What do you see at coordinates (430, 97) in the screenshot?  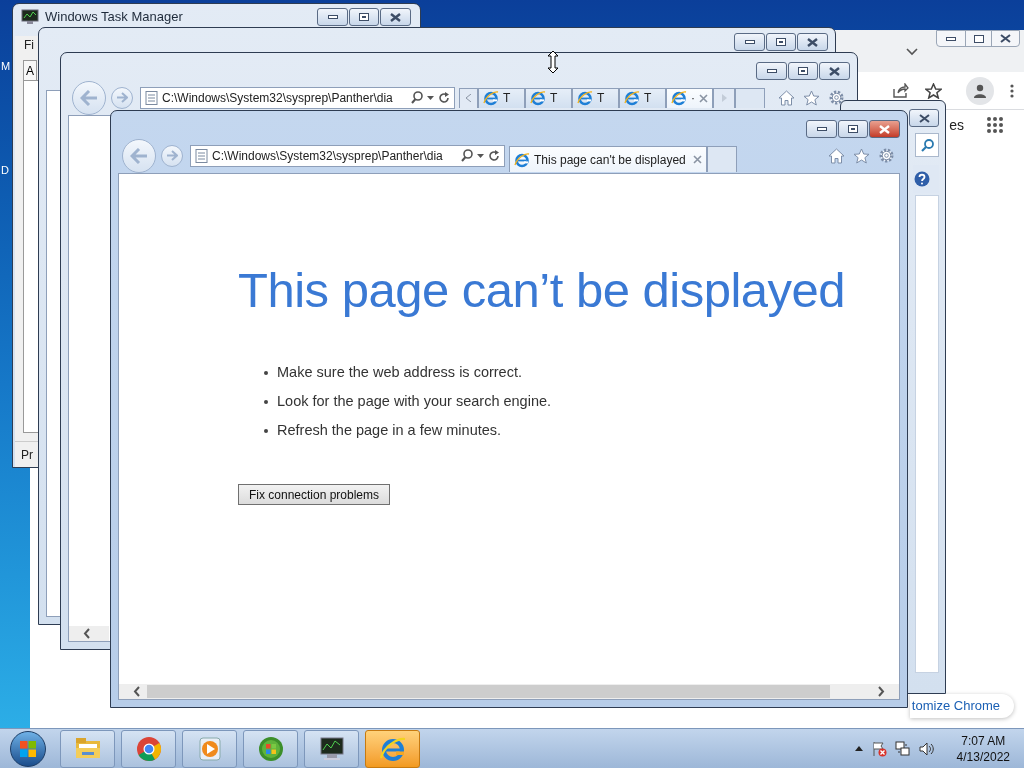 I see `dropdown-caret-icon` at bounding box center [430, 97].